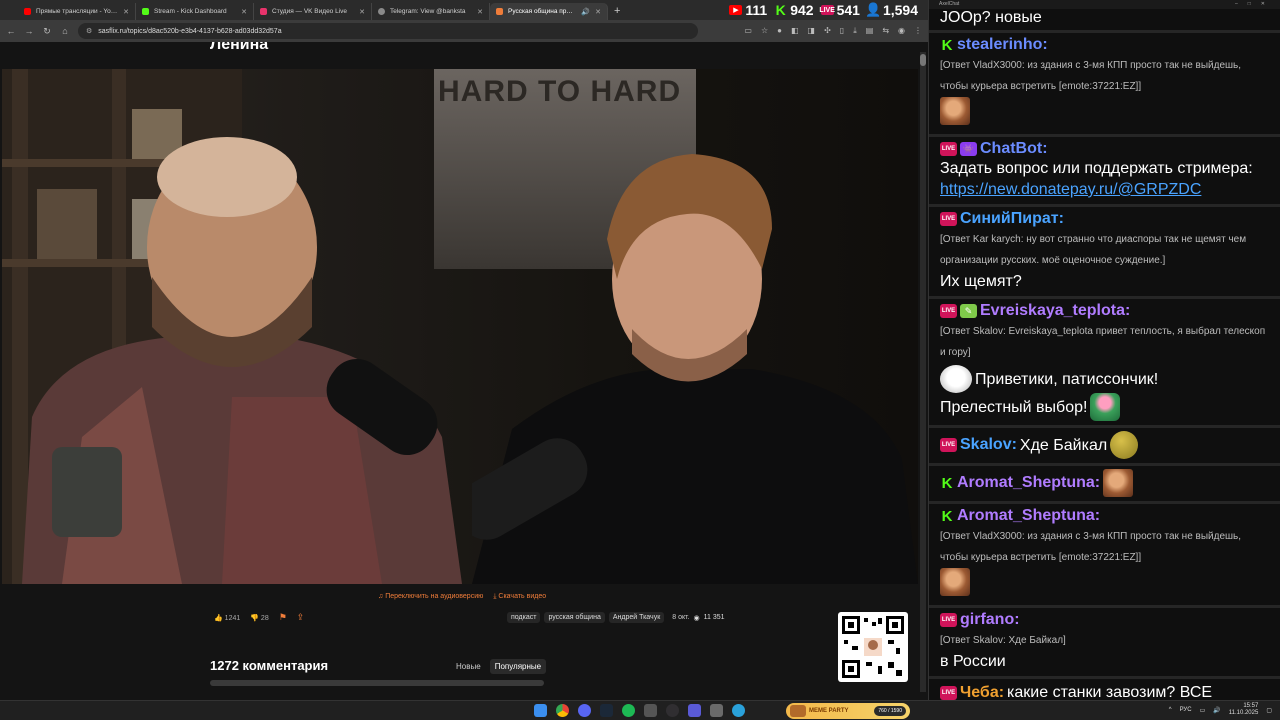 Image resolution: width=1280 pixels, height=720 pixels. I want to click on home-icon: ⌂, so click(65, 31).